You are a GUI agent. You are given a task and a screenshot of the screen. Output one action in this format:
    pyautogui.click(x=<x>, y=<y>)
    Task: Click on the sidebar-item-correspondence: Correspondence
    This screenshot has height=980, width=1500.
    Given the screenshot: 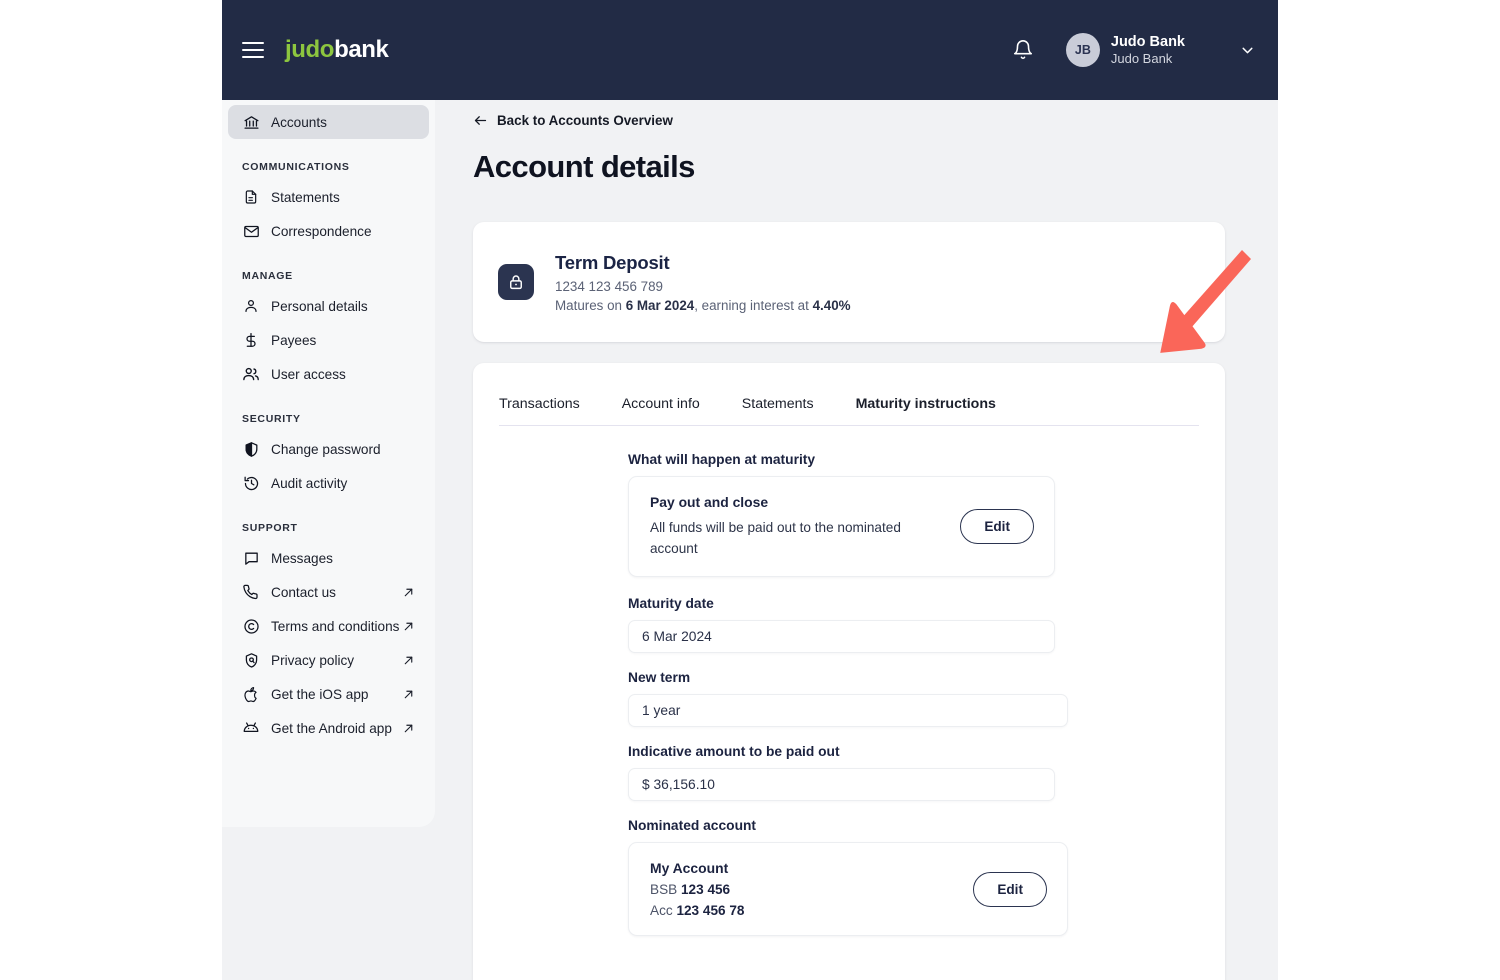 What is the action you would take?
    pyautogui.click(x=328, y=231)
    